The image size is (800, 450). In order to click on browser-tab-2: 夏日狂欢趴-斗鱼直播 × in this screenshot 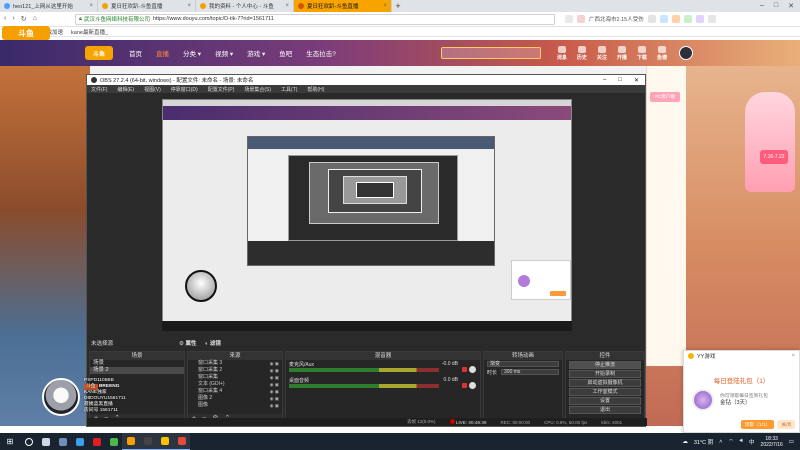, I will do `click(147, 6)`.